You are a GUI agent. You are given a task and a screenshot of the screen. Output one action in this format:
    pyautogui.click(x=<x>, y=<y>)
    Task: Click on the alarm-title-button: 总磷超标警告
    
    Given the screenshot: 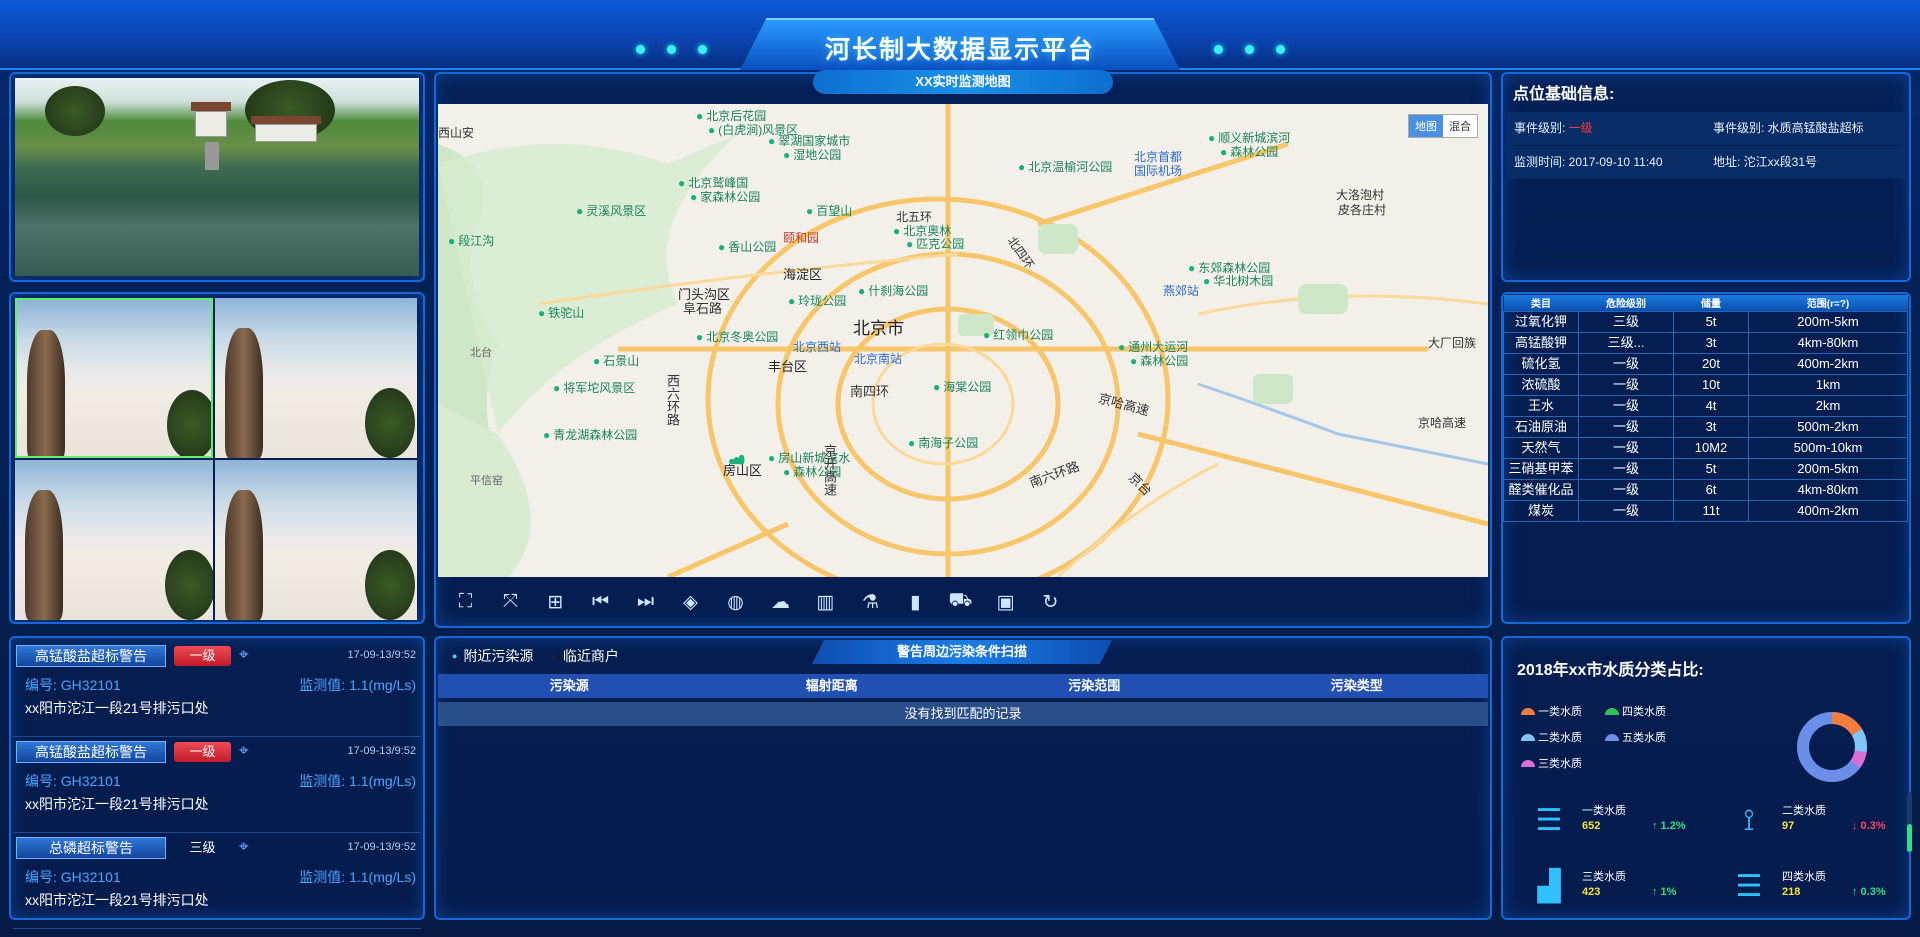 What is the action you would take?
    pyautogui.click(x=91, y=848)
    